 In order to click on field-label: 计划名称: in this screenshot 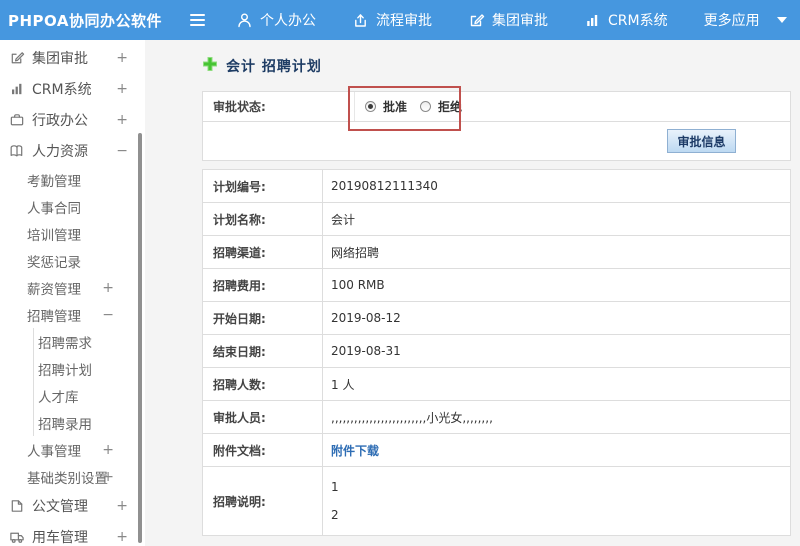, I will do `click(262, 219)`.